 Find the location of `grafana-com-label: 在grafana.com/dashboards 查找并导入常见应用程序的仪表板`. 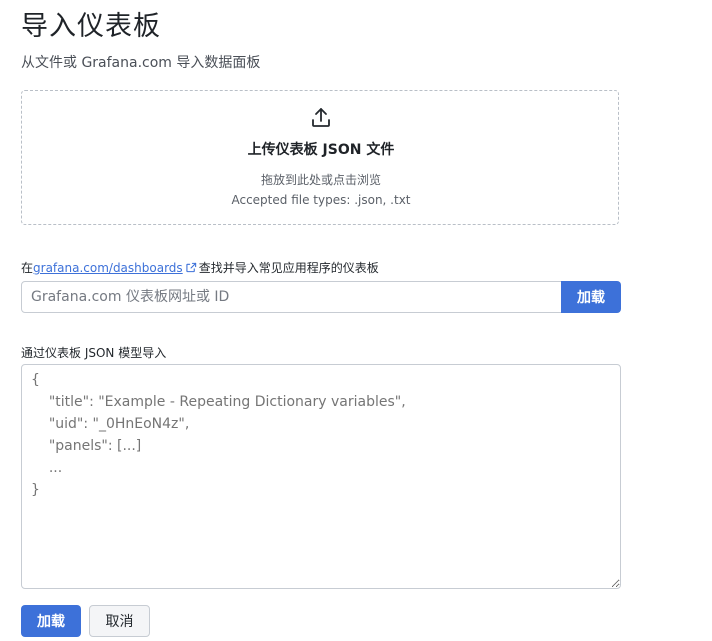

grafana-com-label: 在grafana.com/dashboards 查找并导入常见应用程序的仪表板 is located at coordinates (200, 268).